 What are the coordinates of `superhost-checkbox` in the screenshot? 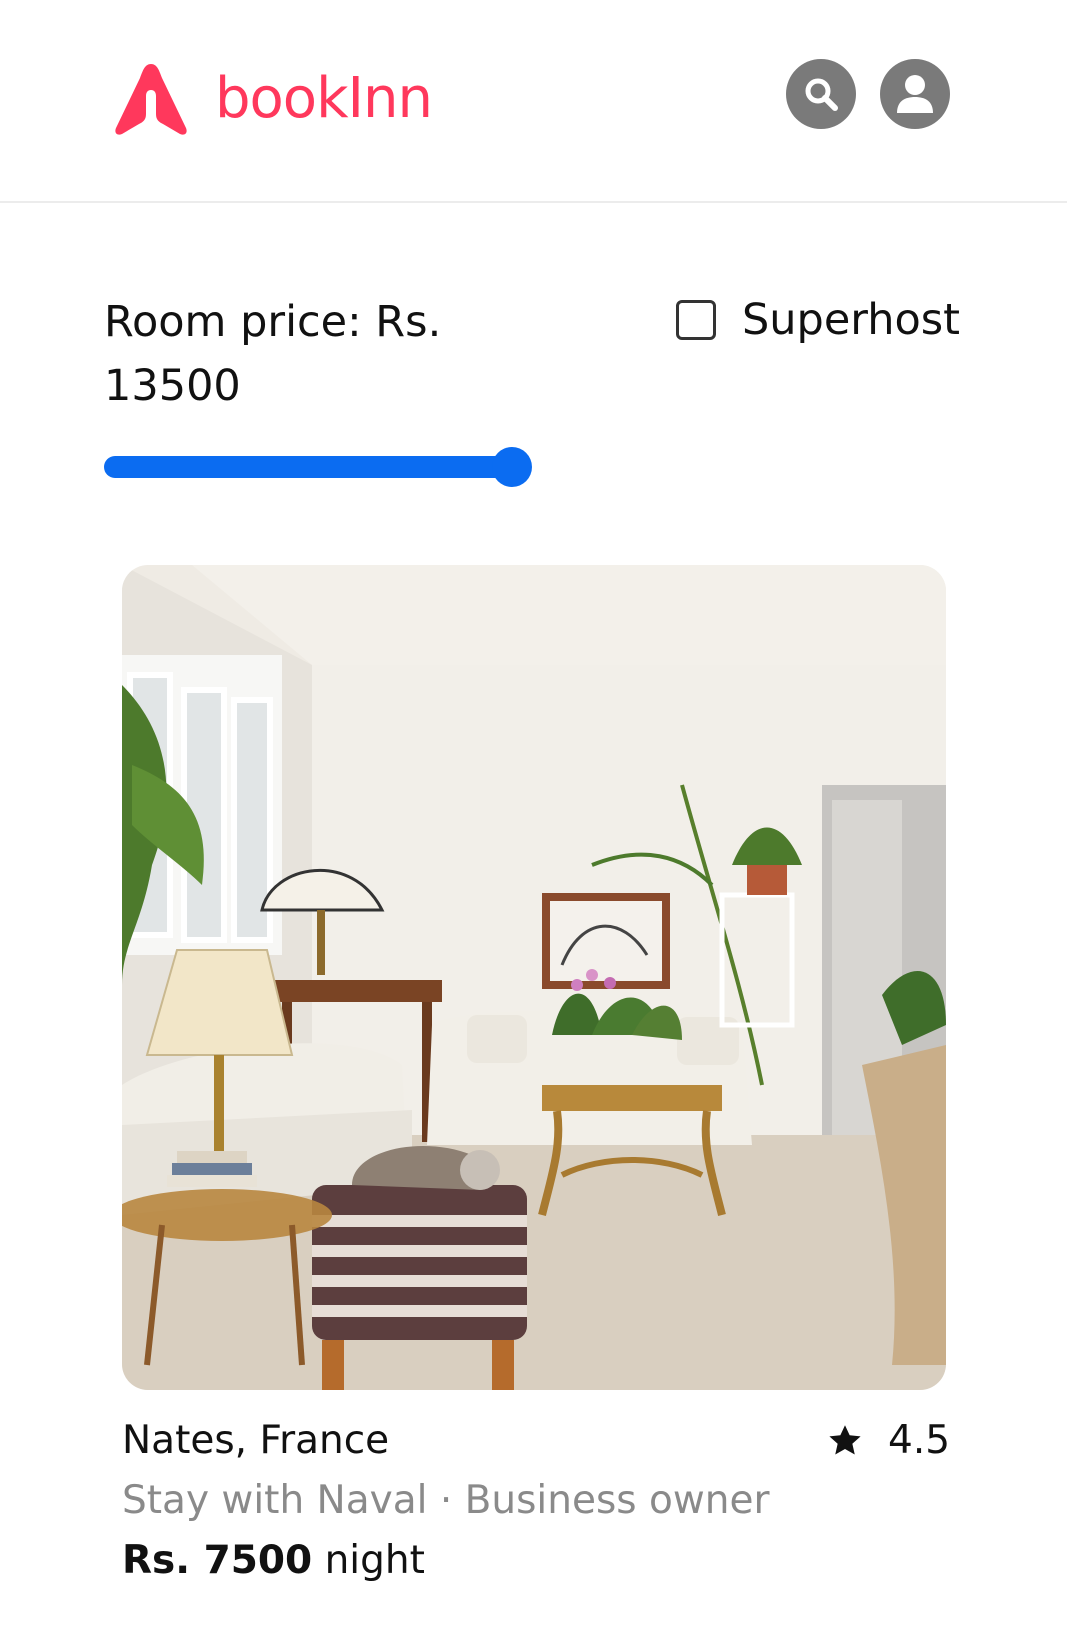 It's located at (696, 320).